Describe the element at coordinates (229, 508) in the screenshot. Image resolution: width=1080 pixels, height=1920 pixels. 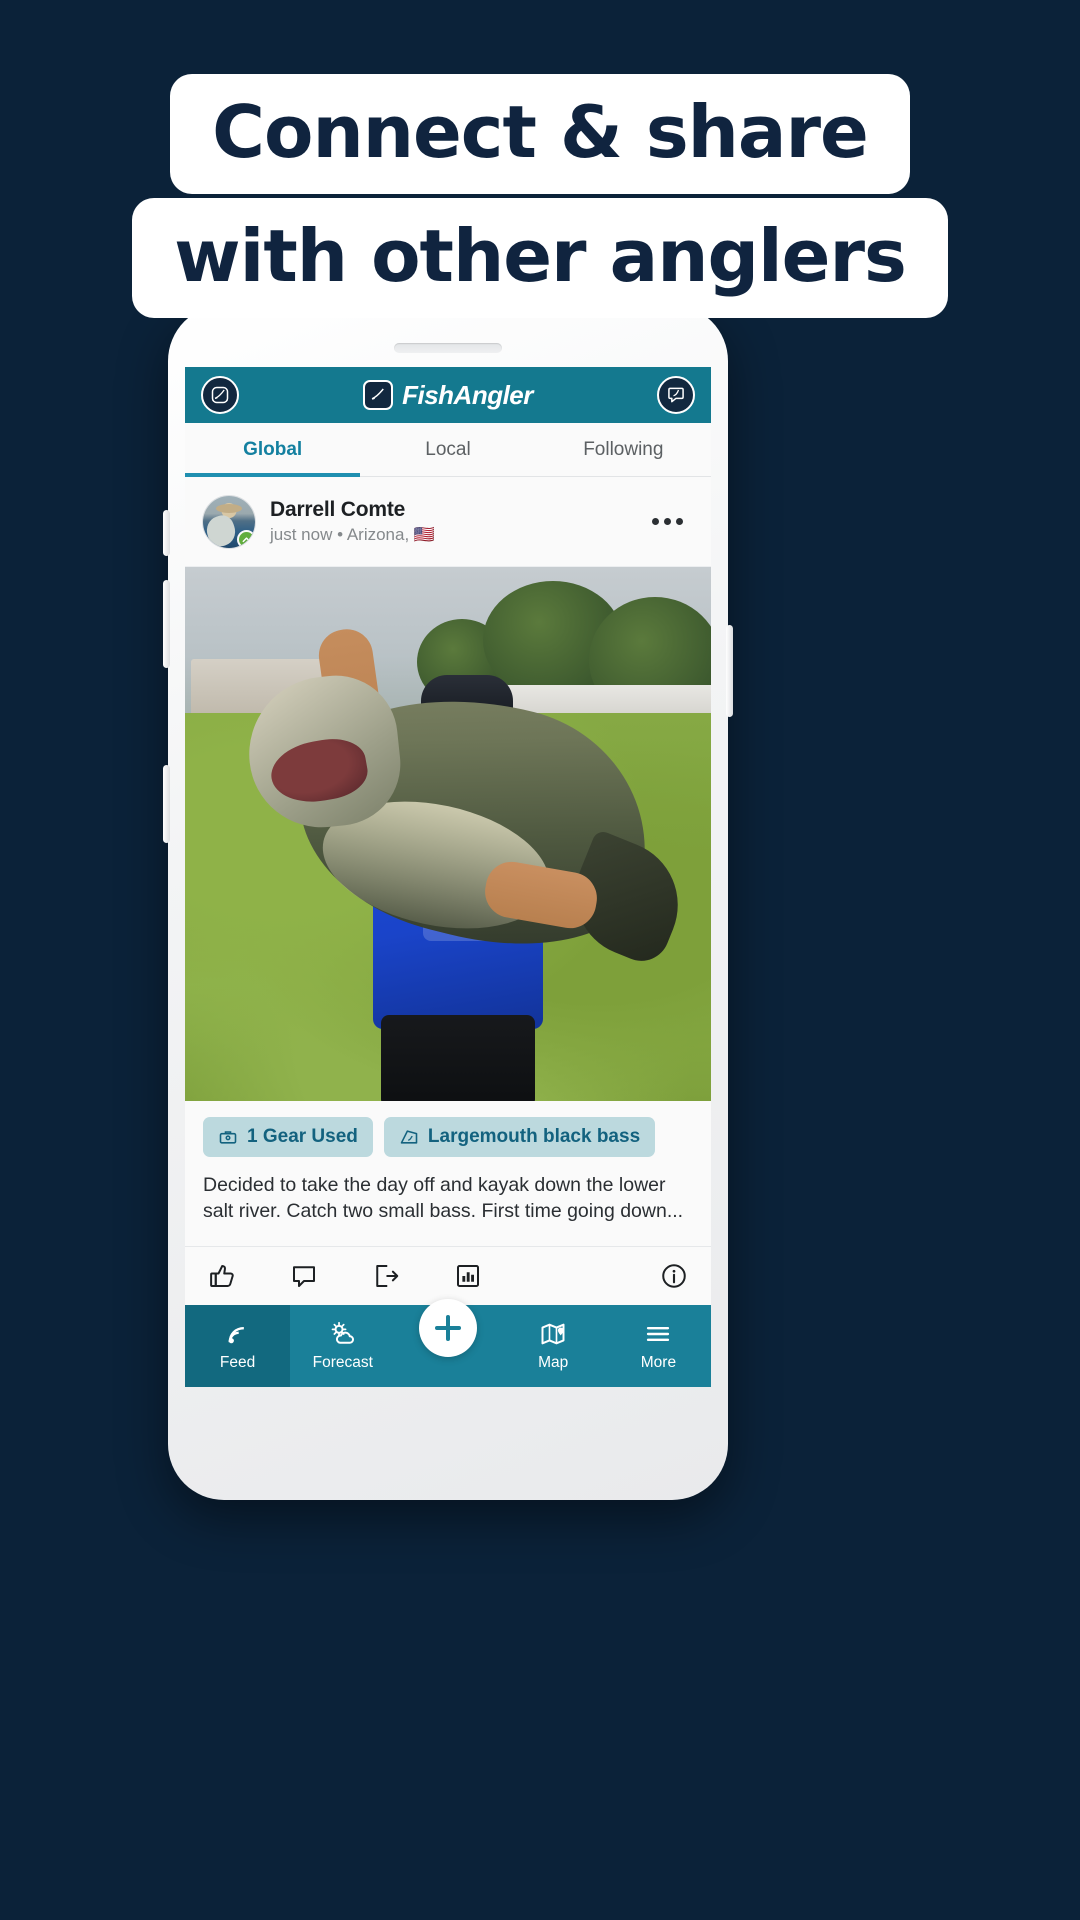
I see `avatar-hat-shape` at that location.